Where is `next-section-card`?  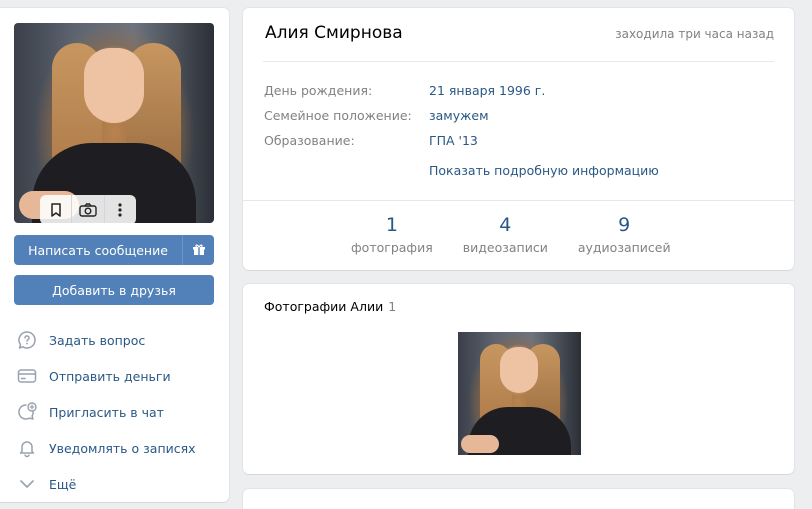 next-section-card is located at coordinates (518, 499).